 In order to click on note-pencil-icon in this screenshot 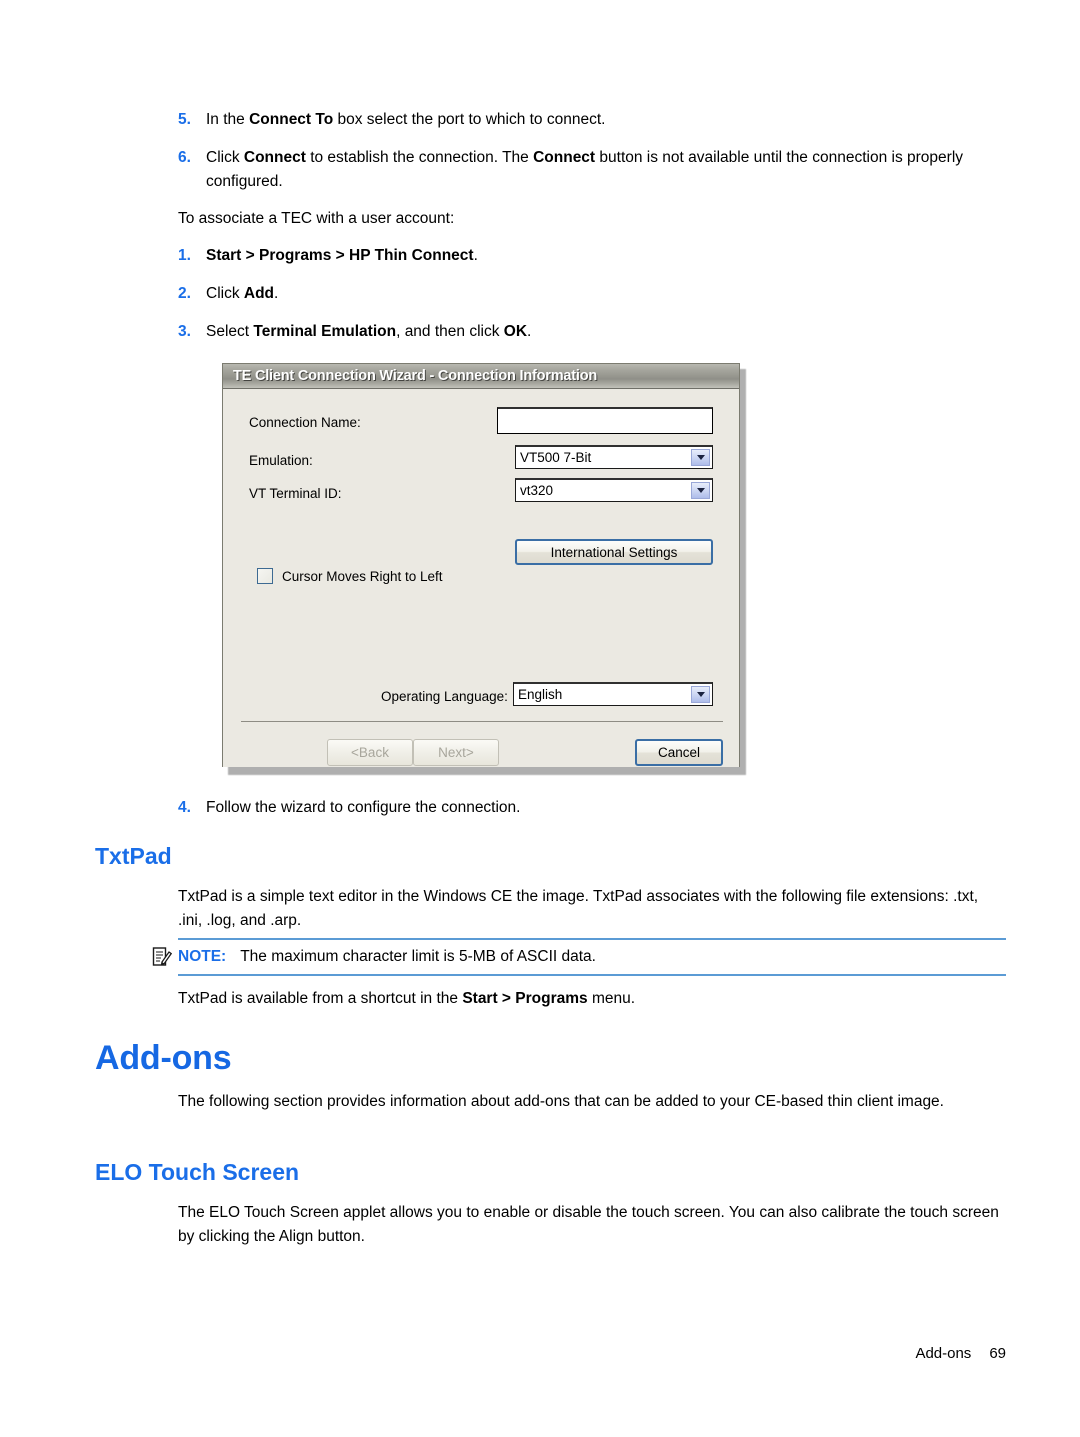, I will do `click(162, 956)`.